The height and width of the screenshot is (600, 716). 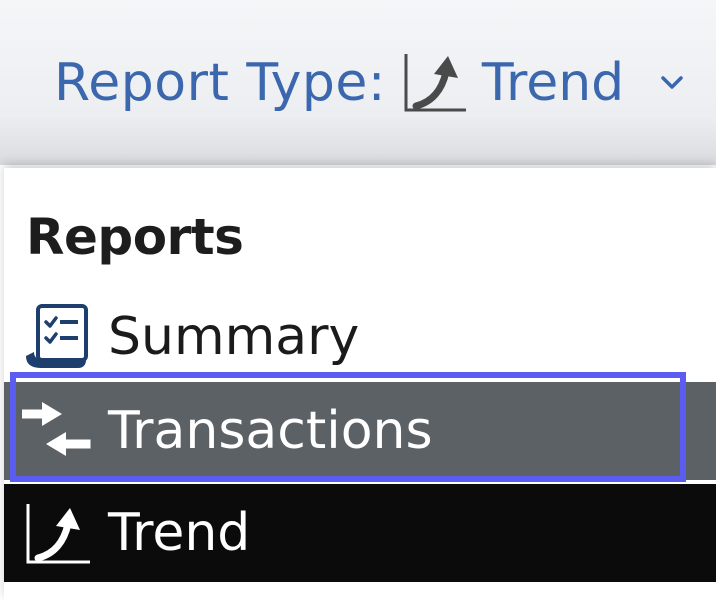 I want to click on menu-item-label: Trend, so click(x=179, y=533).